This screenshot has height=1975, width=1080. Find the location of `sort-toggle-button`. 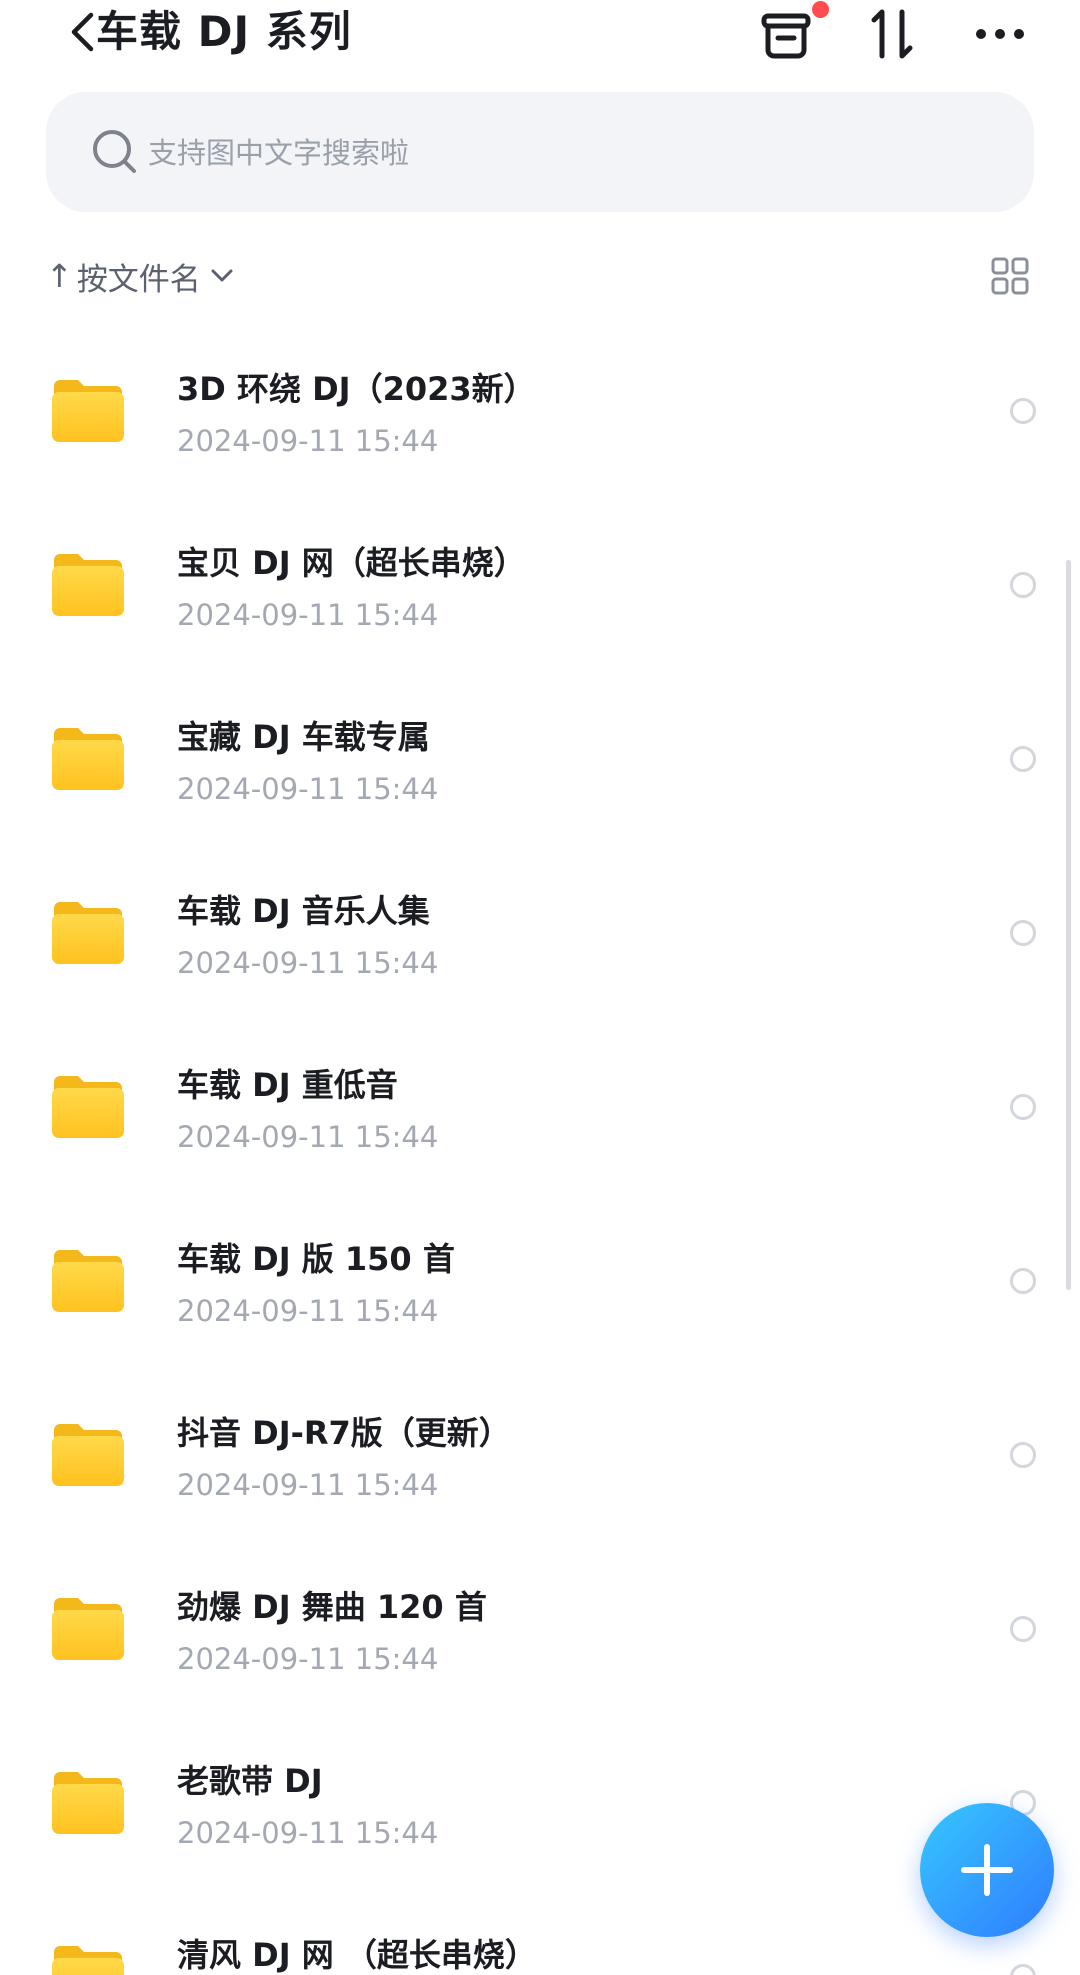

sort-toggle-button is located at coordinates (892, 34).